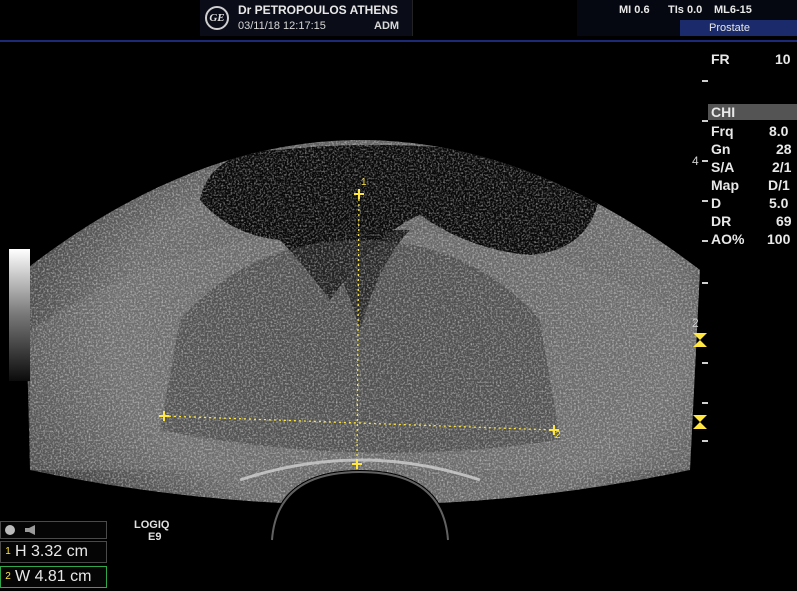 This screenshot has height=591, width=797. What do you see at coordinates (357, 464) in the screenshot?
I see `caliper-cross-bottom` at bounding box center [357, 464].